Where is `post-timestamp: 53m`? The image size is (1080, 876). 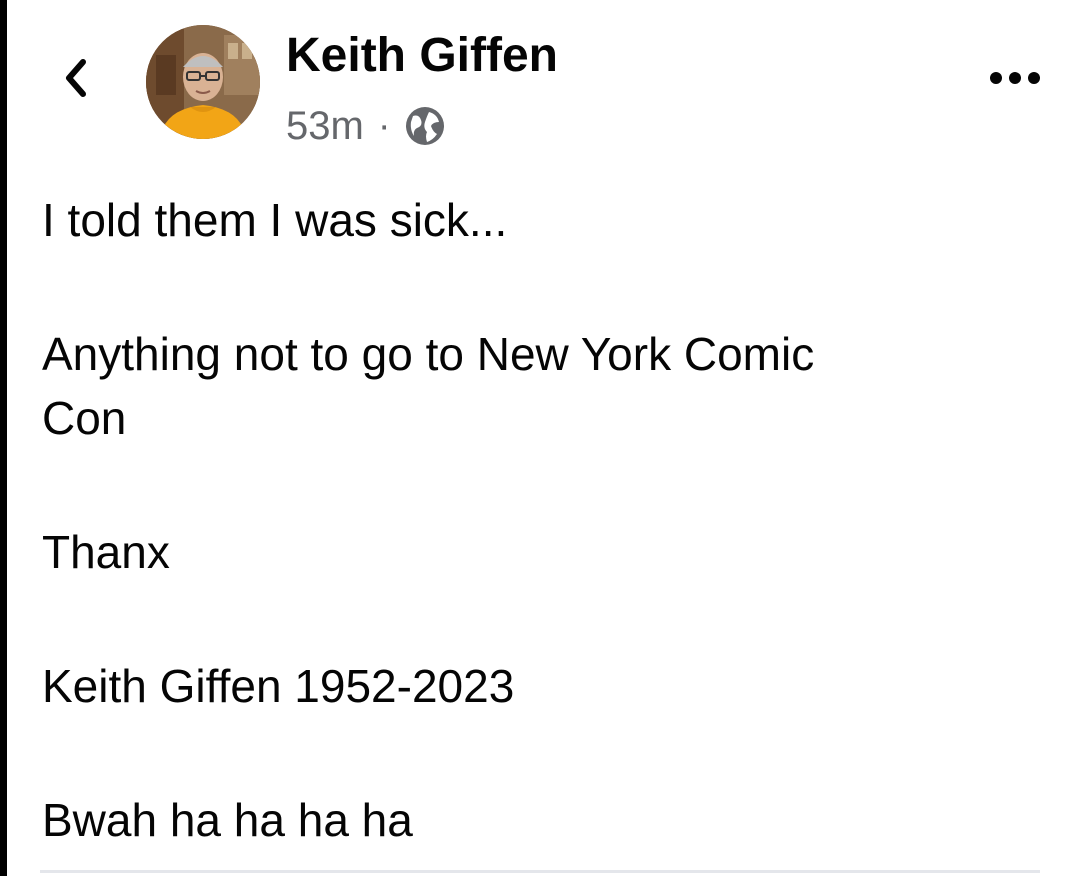
post-timestamp: 53m is located at coordinates (325, 126).